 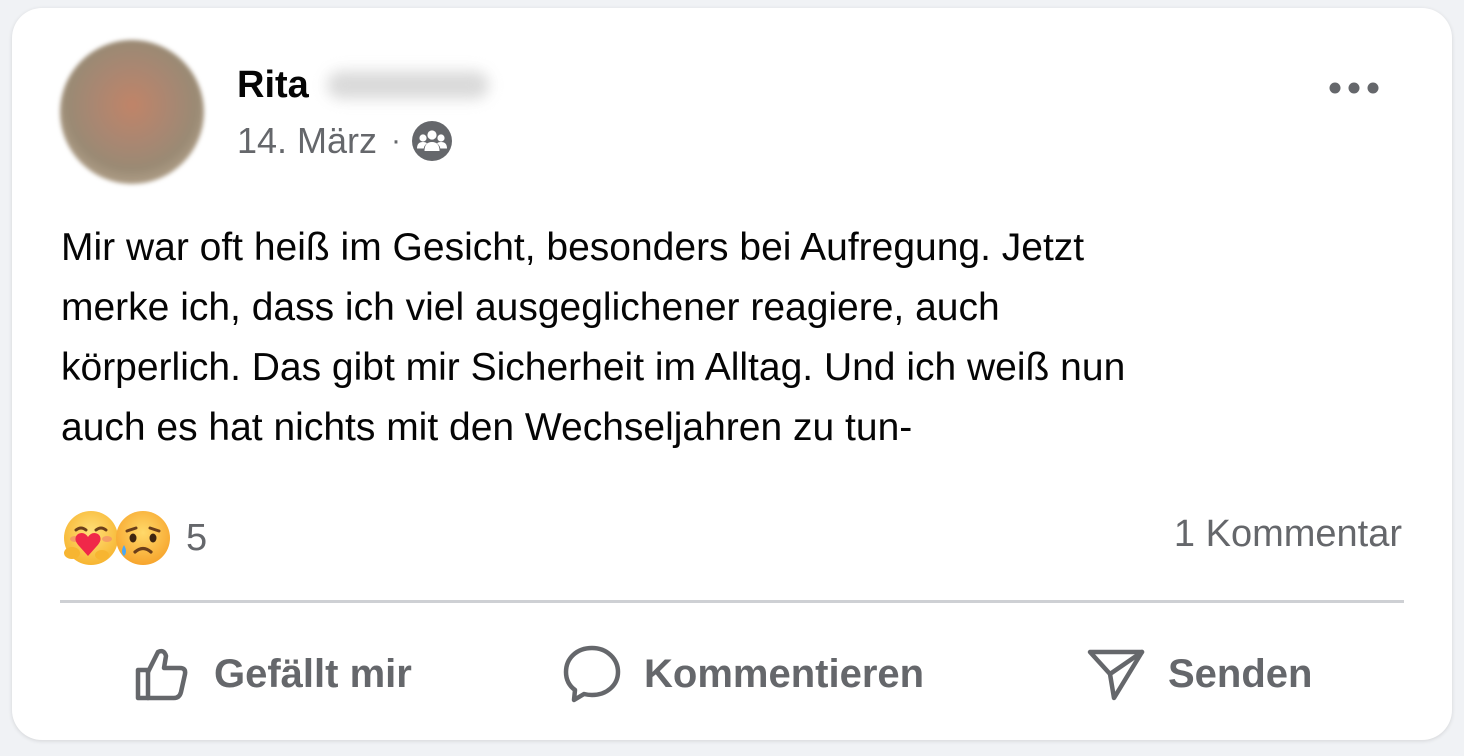 I want to click on like-button: Gefällt mir, so click(x=271, y=674).